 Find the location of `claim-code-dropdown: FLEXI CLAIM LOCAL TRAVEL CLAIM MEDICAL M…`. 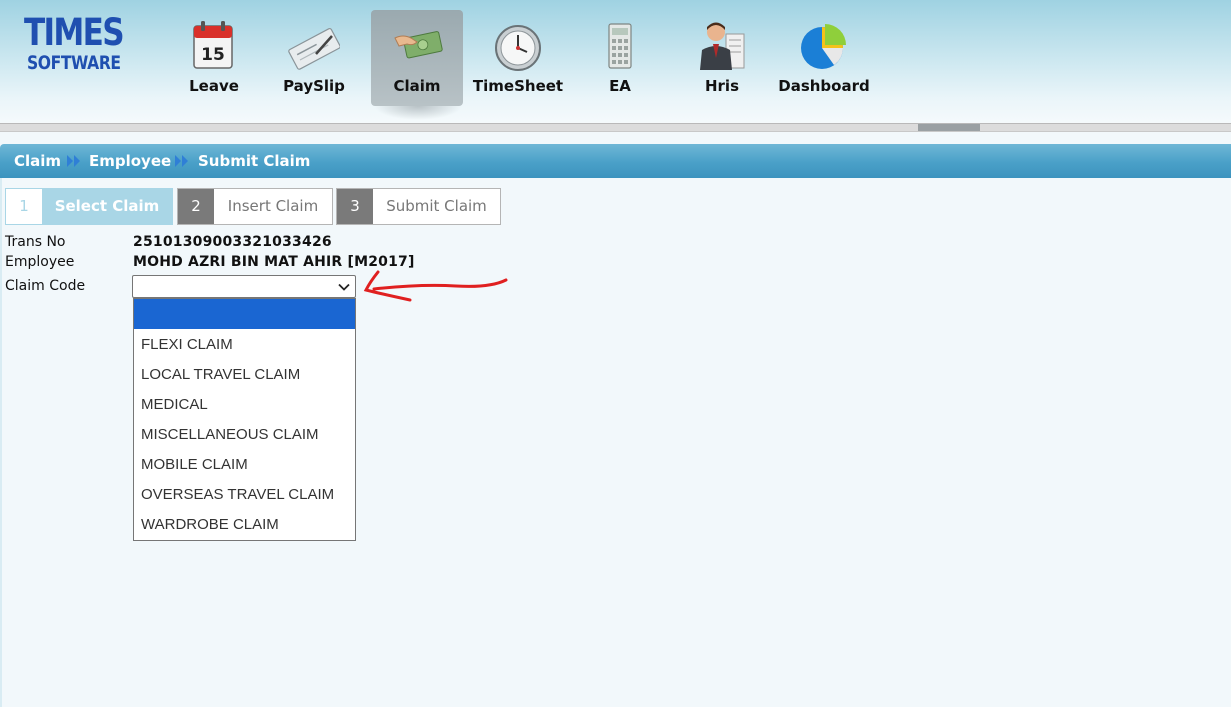

claim-code-dropdown: FLEXI CLAIM LOCAL TRAVEL CLAIM MEDICAL M… is located at coordinates (244, 419).